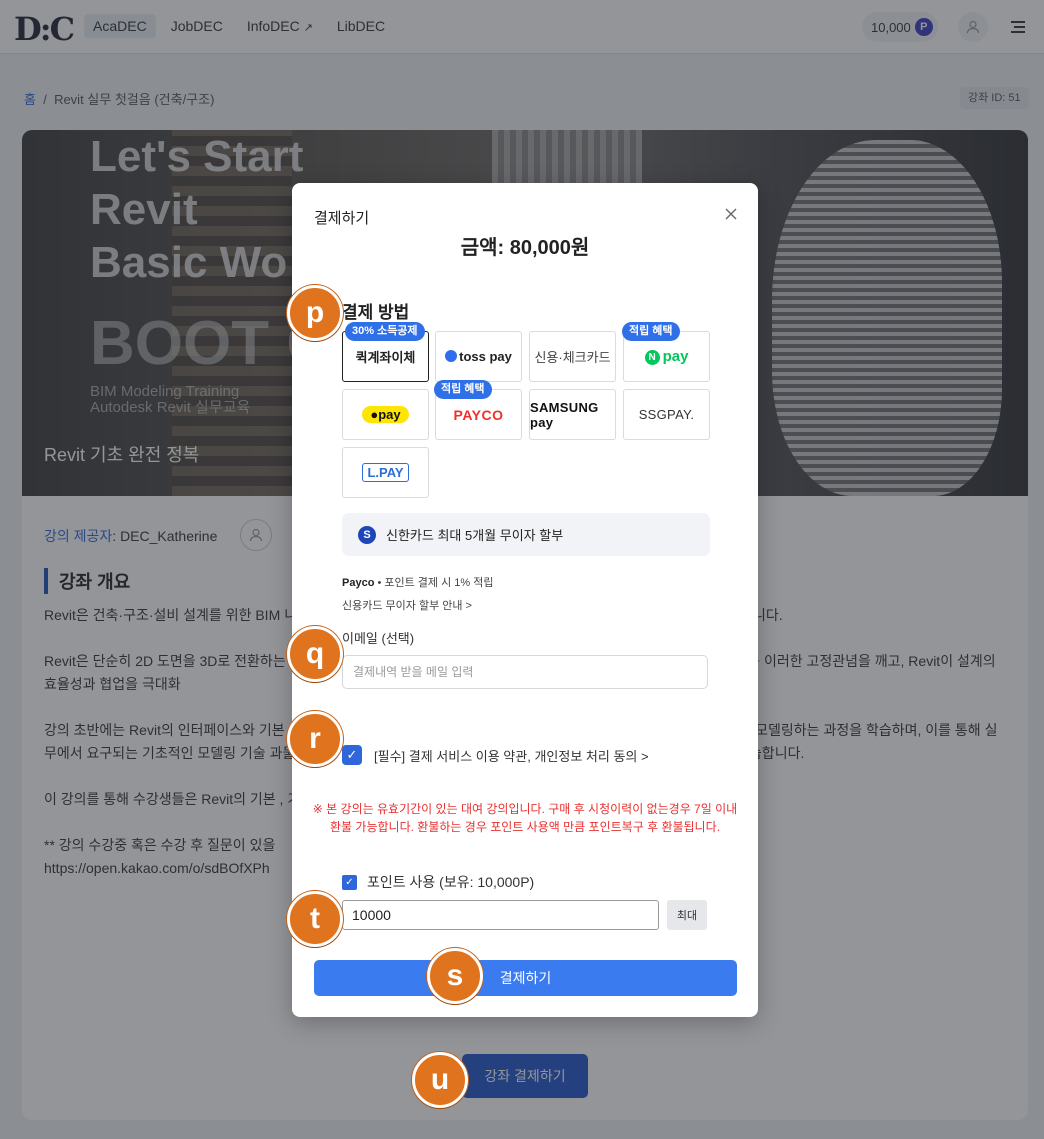 The height and width of the screenshot is (1139, 1044). I want to click on pay-method-naverpay: 적립 혜택 Npay, so click(666, 352).